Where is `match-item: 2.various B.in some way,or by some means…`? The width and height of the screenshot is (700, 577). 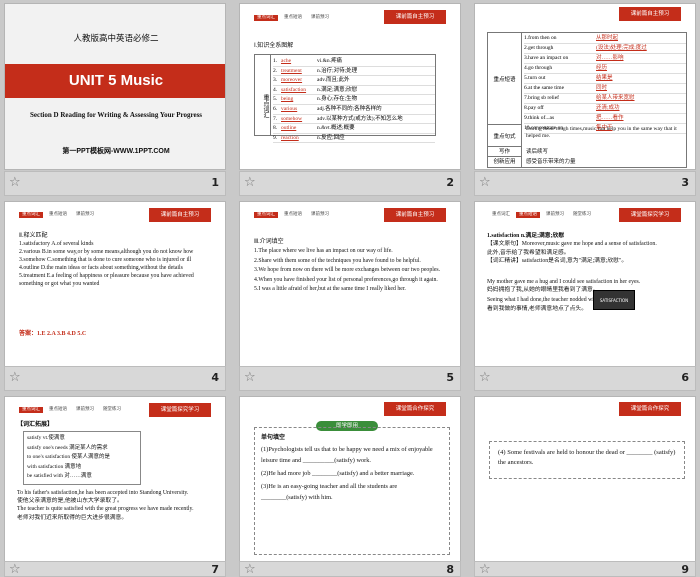
match-item: 2.various B.in some way,or by some means… is located at coordinates (106, 252).